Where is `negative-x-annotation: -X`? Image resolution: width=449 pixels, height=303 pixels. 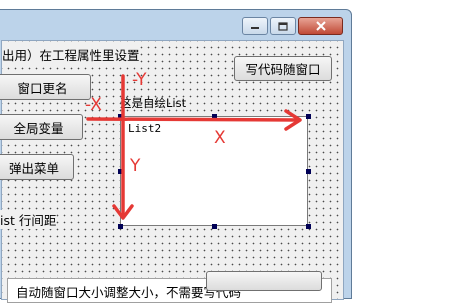 negative-x-annotation: -X is located at coordinates (93, 105).